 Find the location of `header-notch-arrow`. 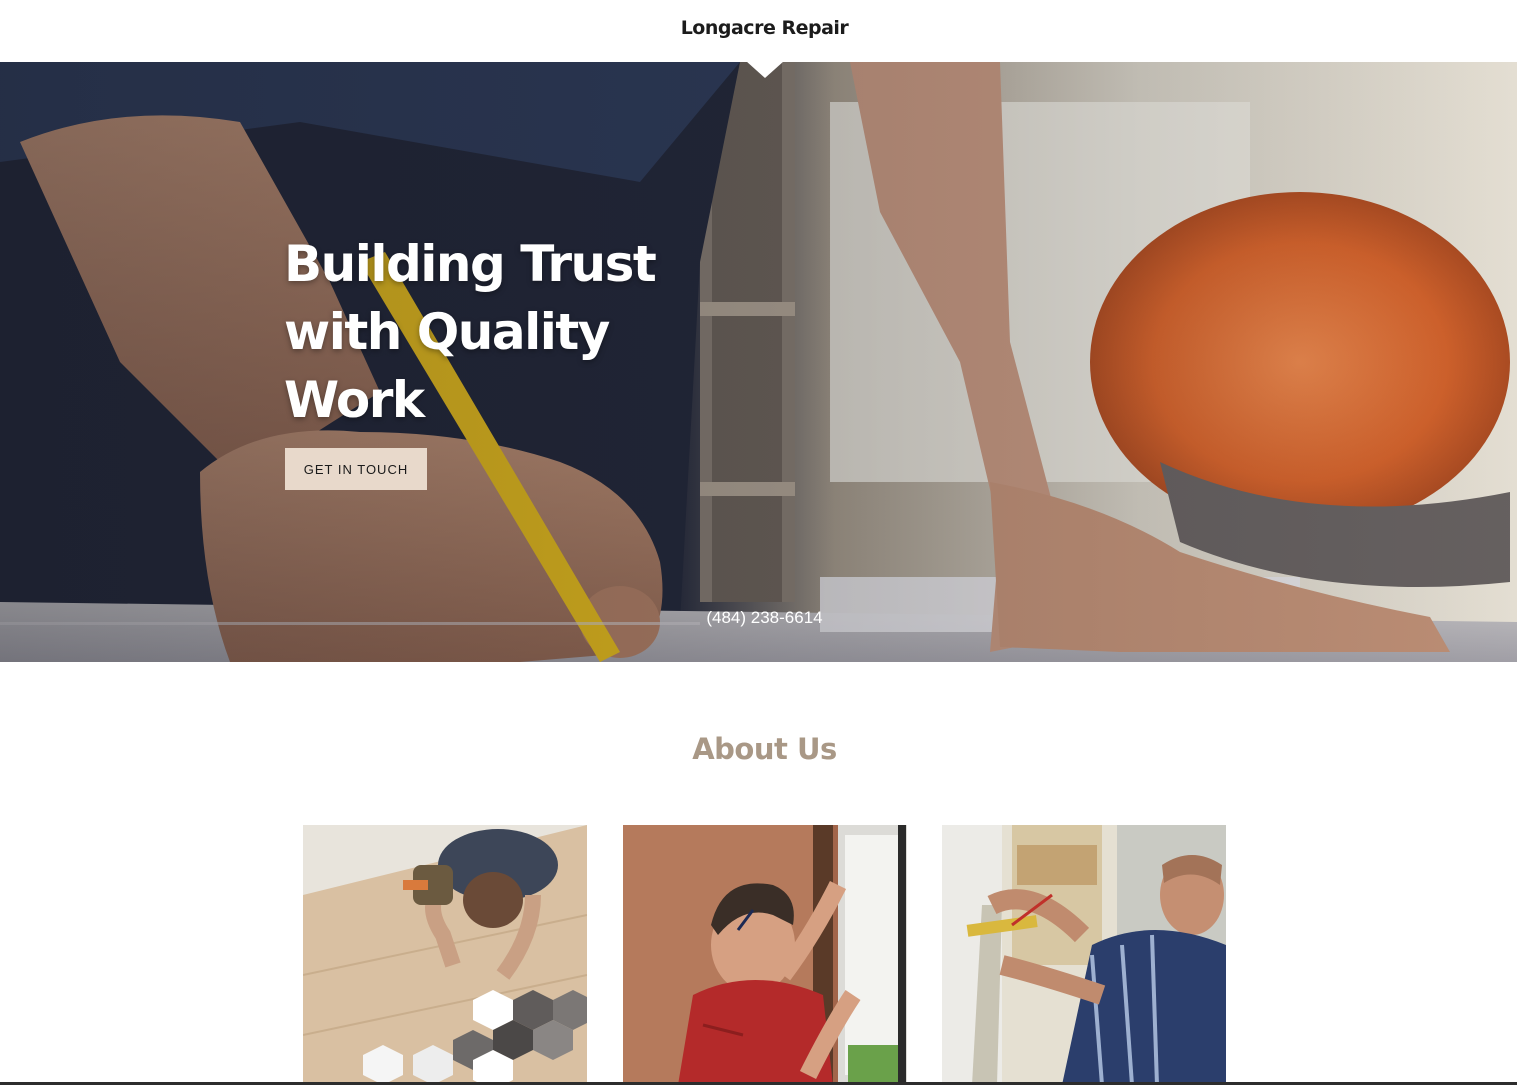

header-notch-arrow is located at coordinates (765, 69).